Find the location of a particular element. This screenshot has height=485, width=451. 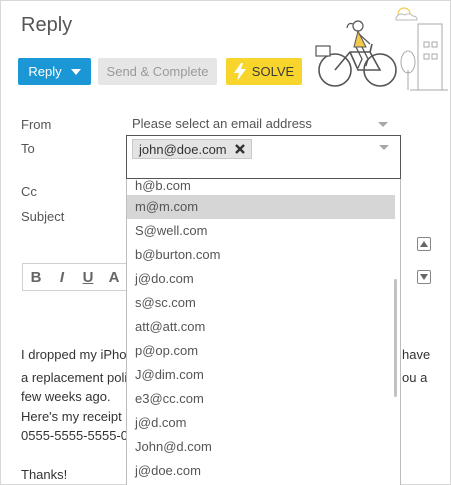

recipient-chip-label: john@doe.com is located at coordinates (183, 149).